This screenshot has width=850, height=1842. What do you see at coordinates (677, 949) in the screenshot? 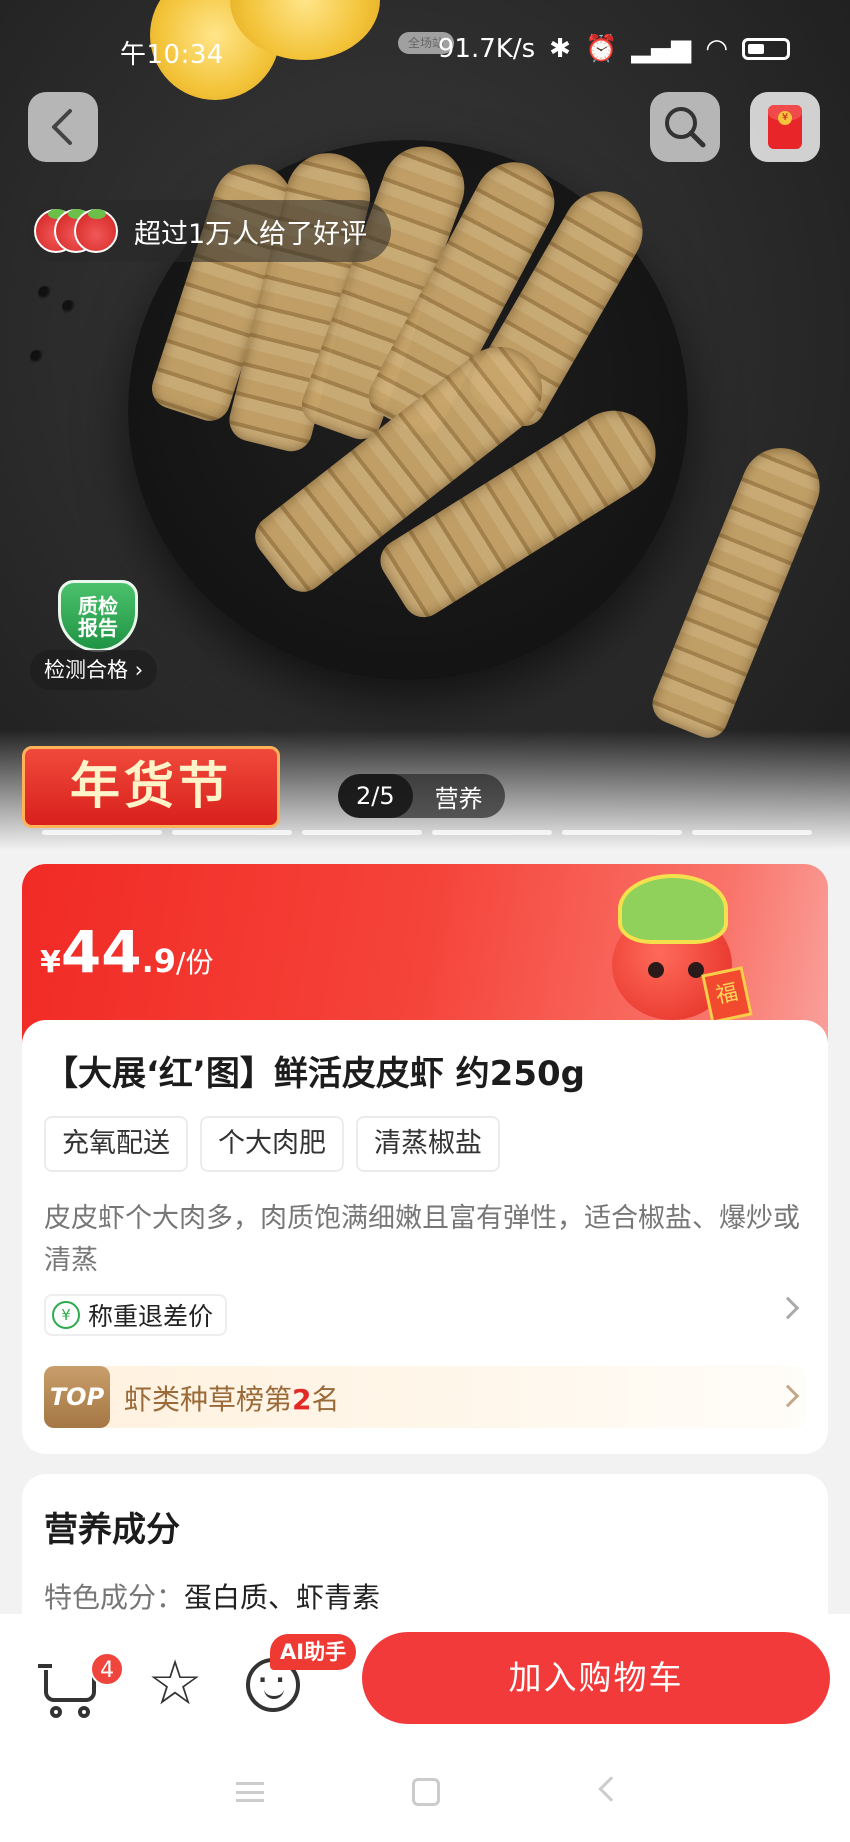
I see `mascot-image: 福` at bounding box center [677, 949].